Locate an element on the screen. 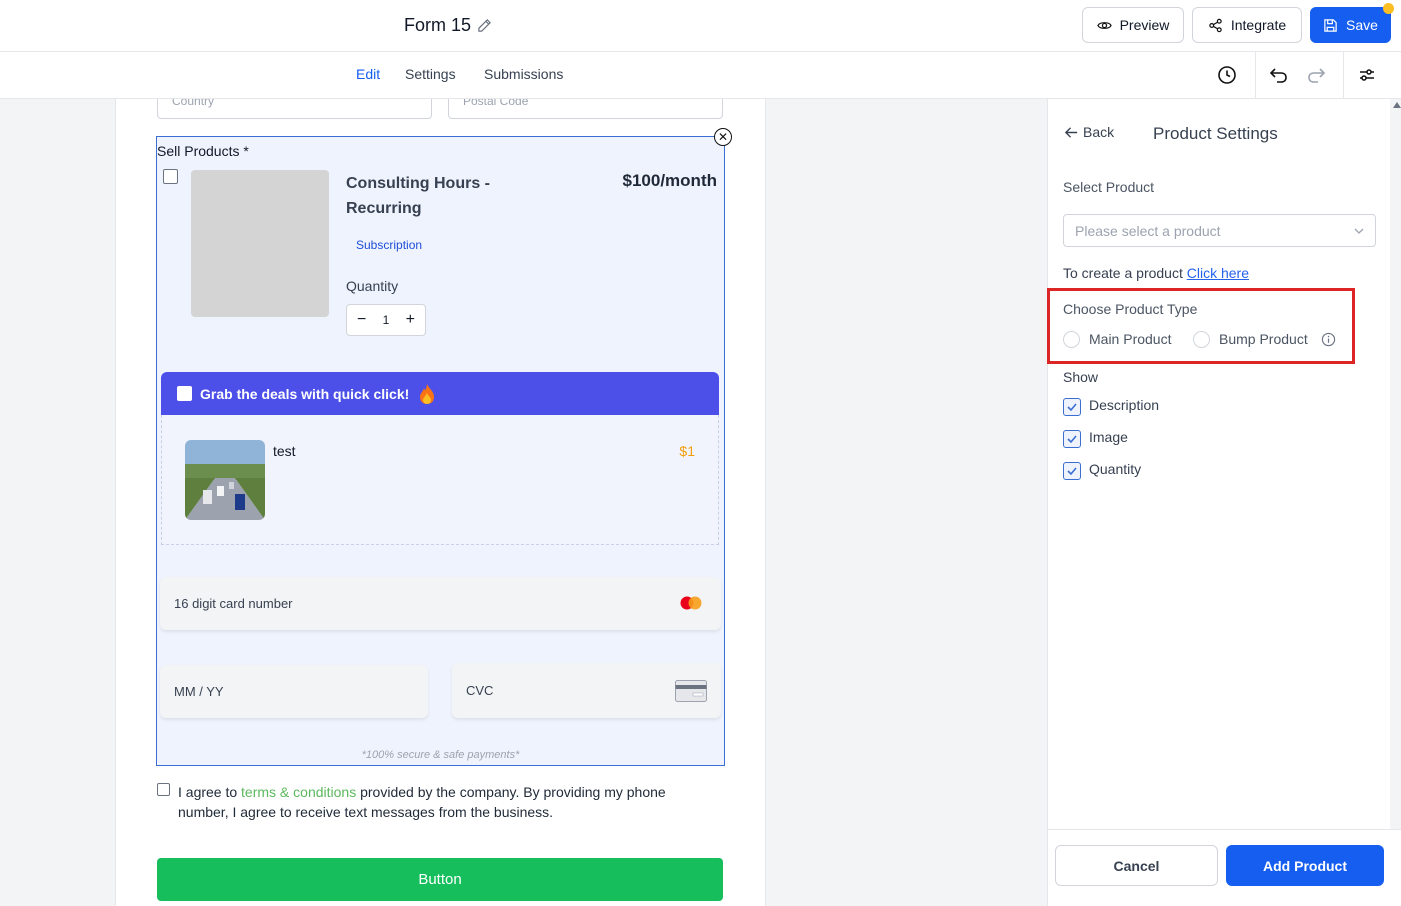 This screenshot has width=1401, height=906. select-product-label: Select Product is located at coordinates (1109, 187).